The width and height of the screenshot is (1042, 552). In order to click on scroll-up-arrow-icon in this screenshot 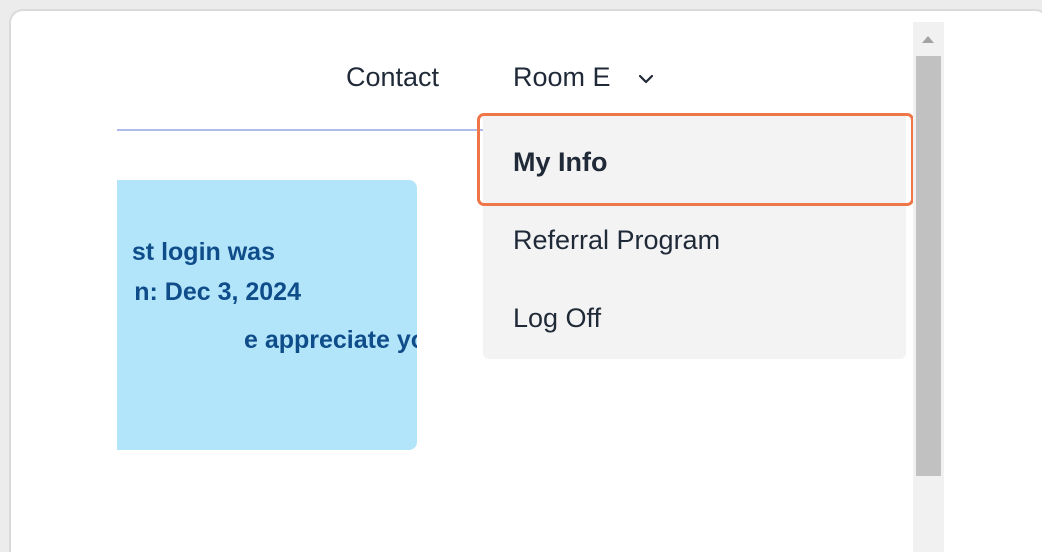, I will do `click(928, 39)`.